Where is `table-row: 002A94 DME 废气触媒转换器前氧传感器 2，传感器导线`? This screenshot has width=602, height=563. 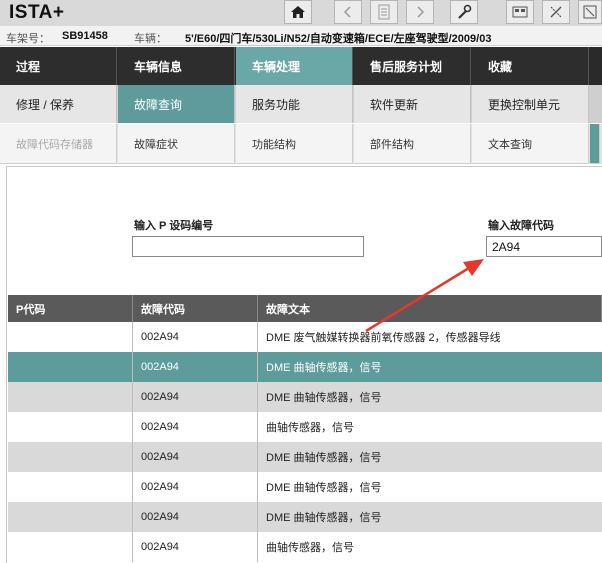 table-row: 002A94 DME 废气触媒转换器前氧传感器 2，传感器导线 is located at coordinates (305, 337).